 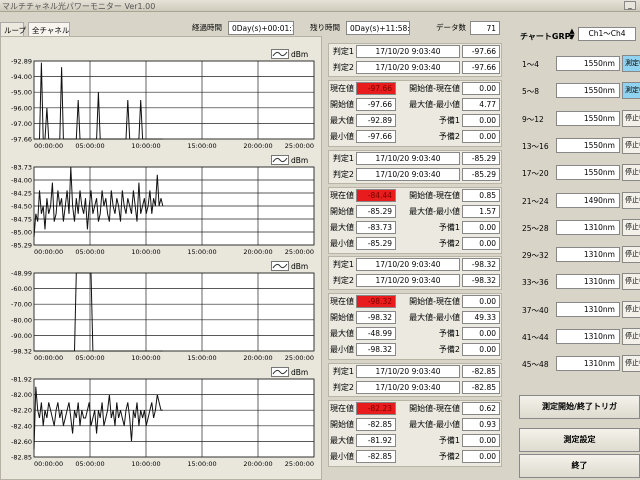 What do you see at coordinates (378, 28) in the screenshot?
I see `remaining-value: 0Day(s)+11:58:50` at bounding box center [378, 28].